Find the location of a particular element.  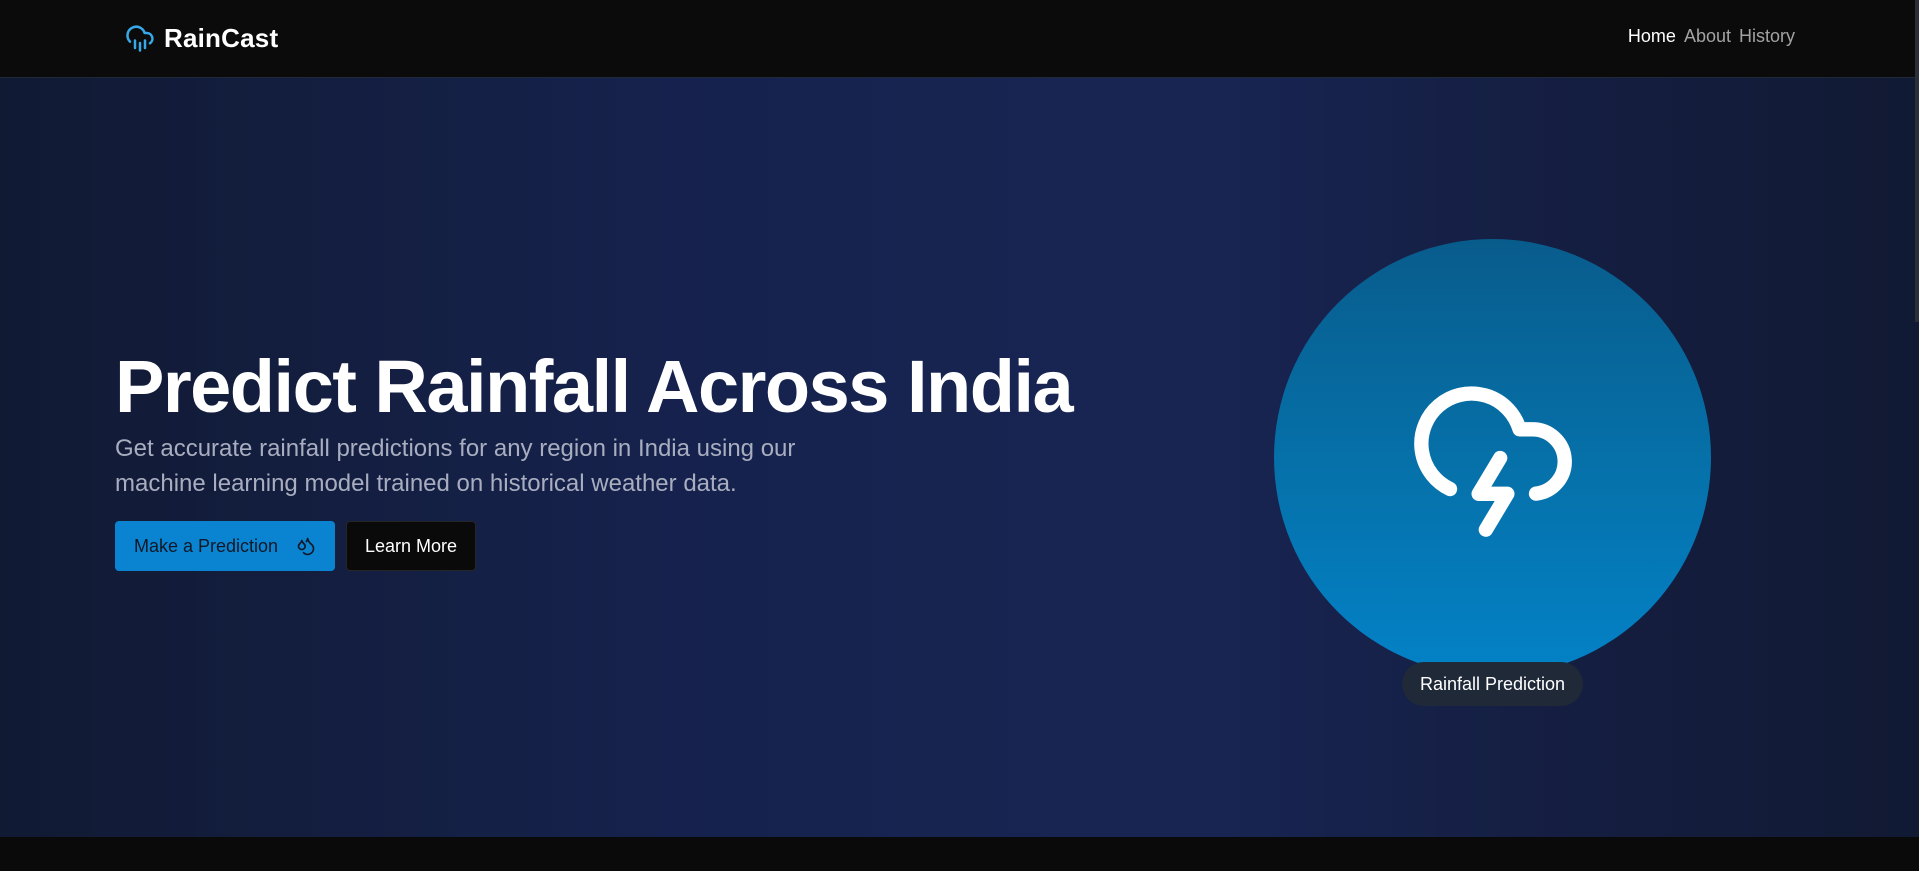

cloud-rain-icon is located at coordinates (140, 38).